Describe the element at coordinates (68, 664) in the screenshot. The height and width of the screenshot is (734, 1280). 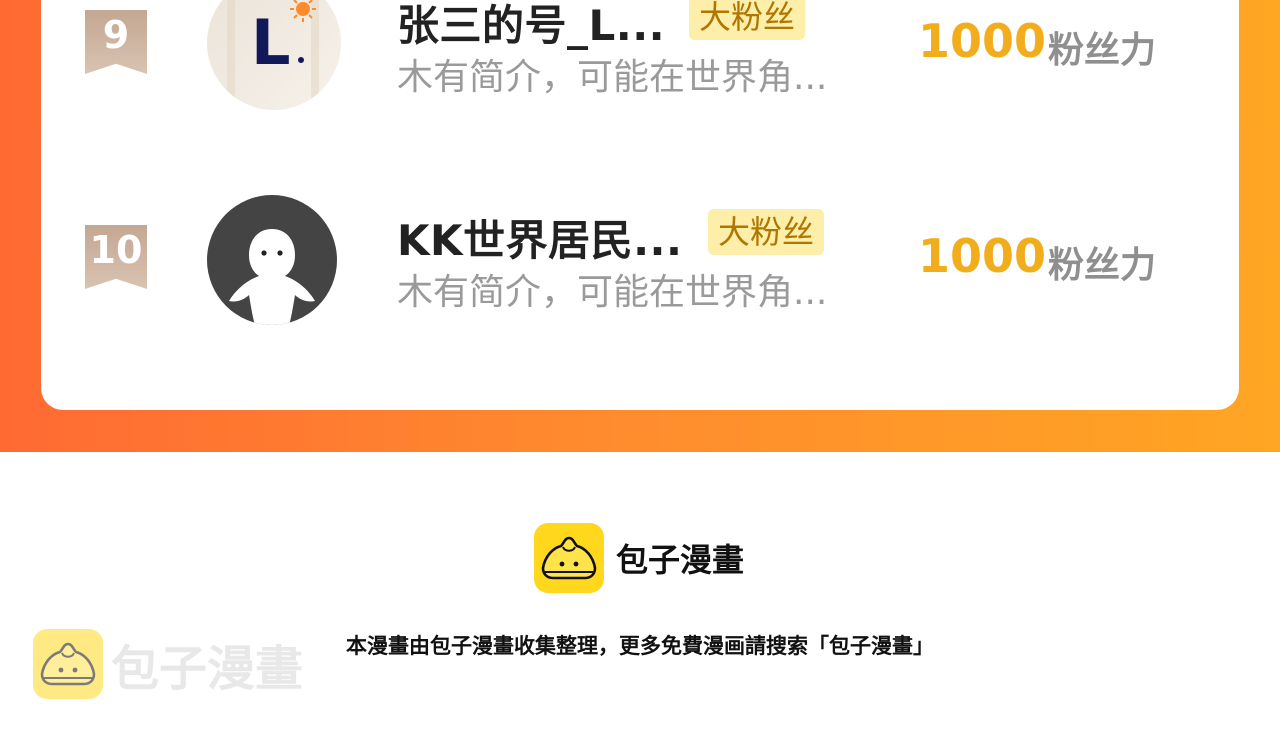
I see `watermark-bun-icon` at that location.